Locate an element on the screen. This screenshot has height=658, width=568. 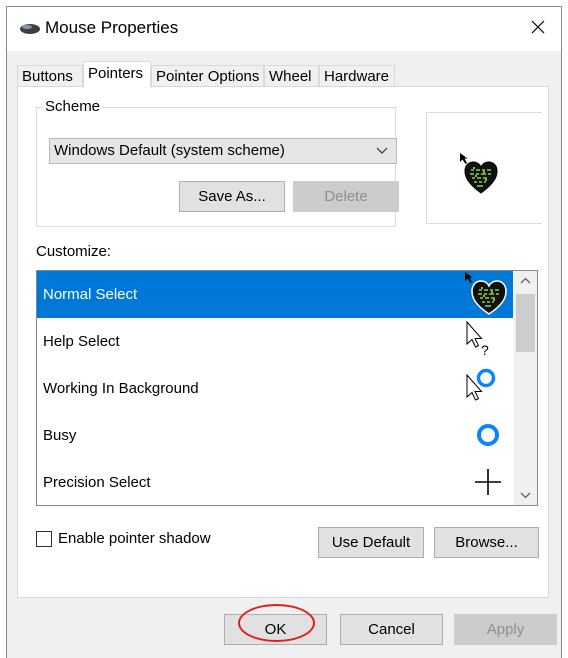
close-button is located at coordinates (538, 27).